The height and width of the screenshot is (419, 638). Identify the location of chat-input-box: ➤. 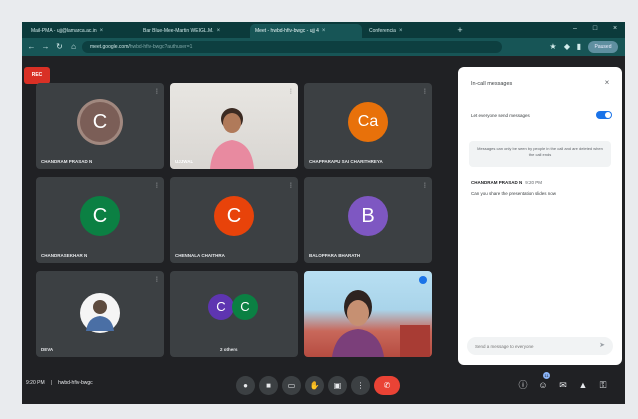
(540, 346).